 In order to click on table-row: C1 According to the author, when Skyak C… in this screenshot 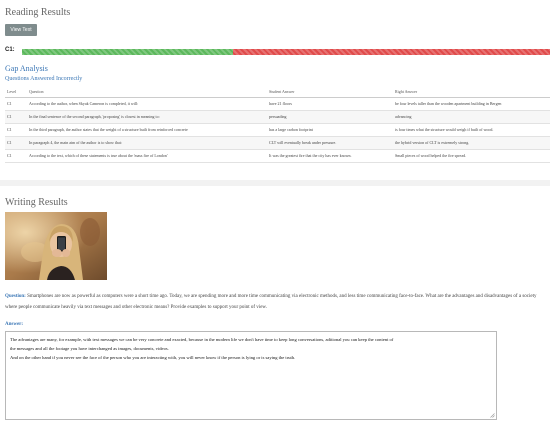, I will do `click(277, 104)`.